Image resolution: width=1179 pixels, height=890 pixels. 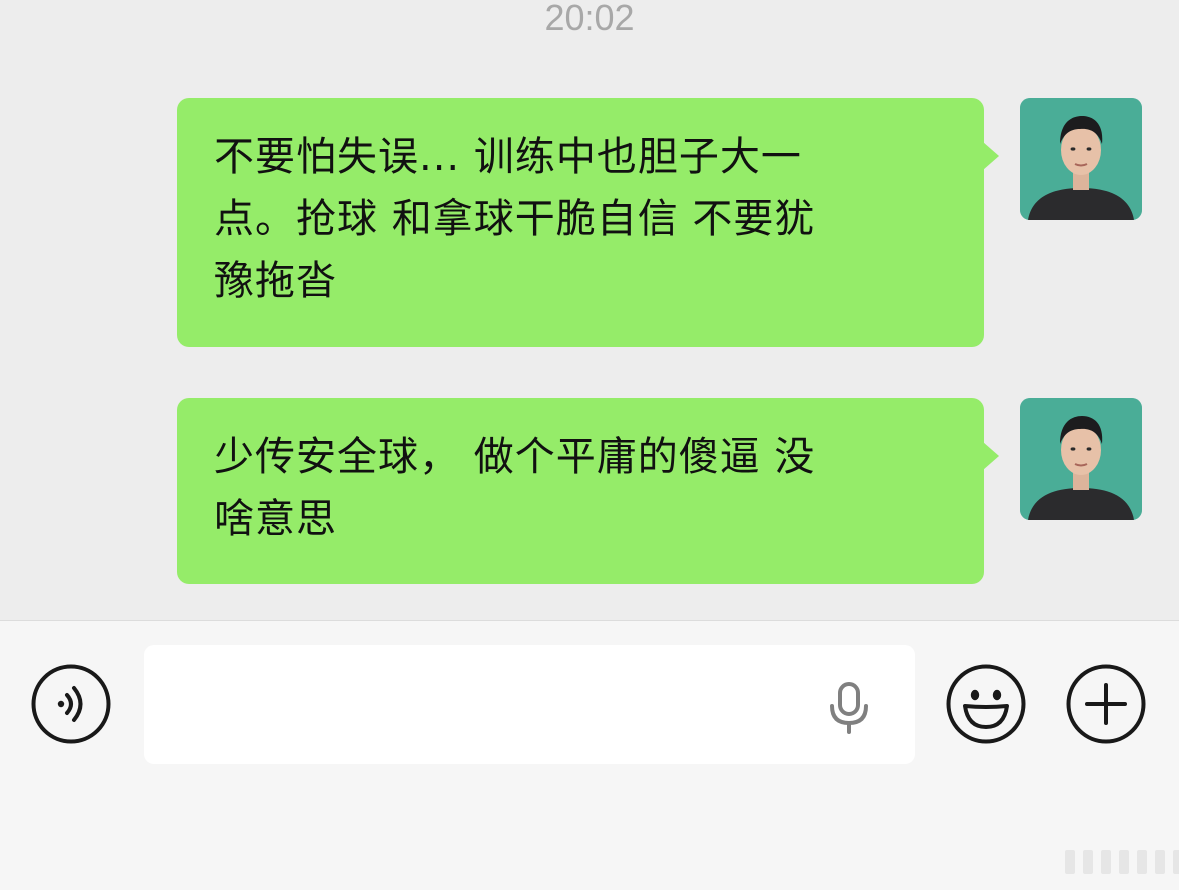 I want to click on message-bubble: 少传安全球， 做个平庸的傻逼 没 啥意思, so click(x=588, y=491).